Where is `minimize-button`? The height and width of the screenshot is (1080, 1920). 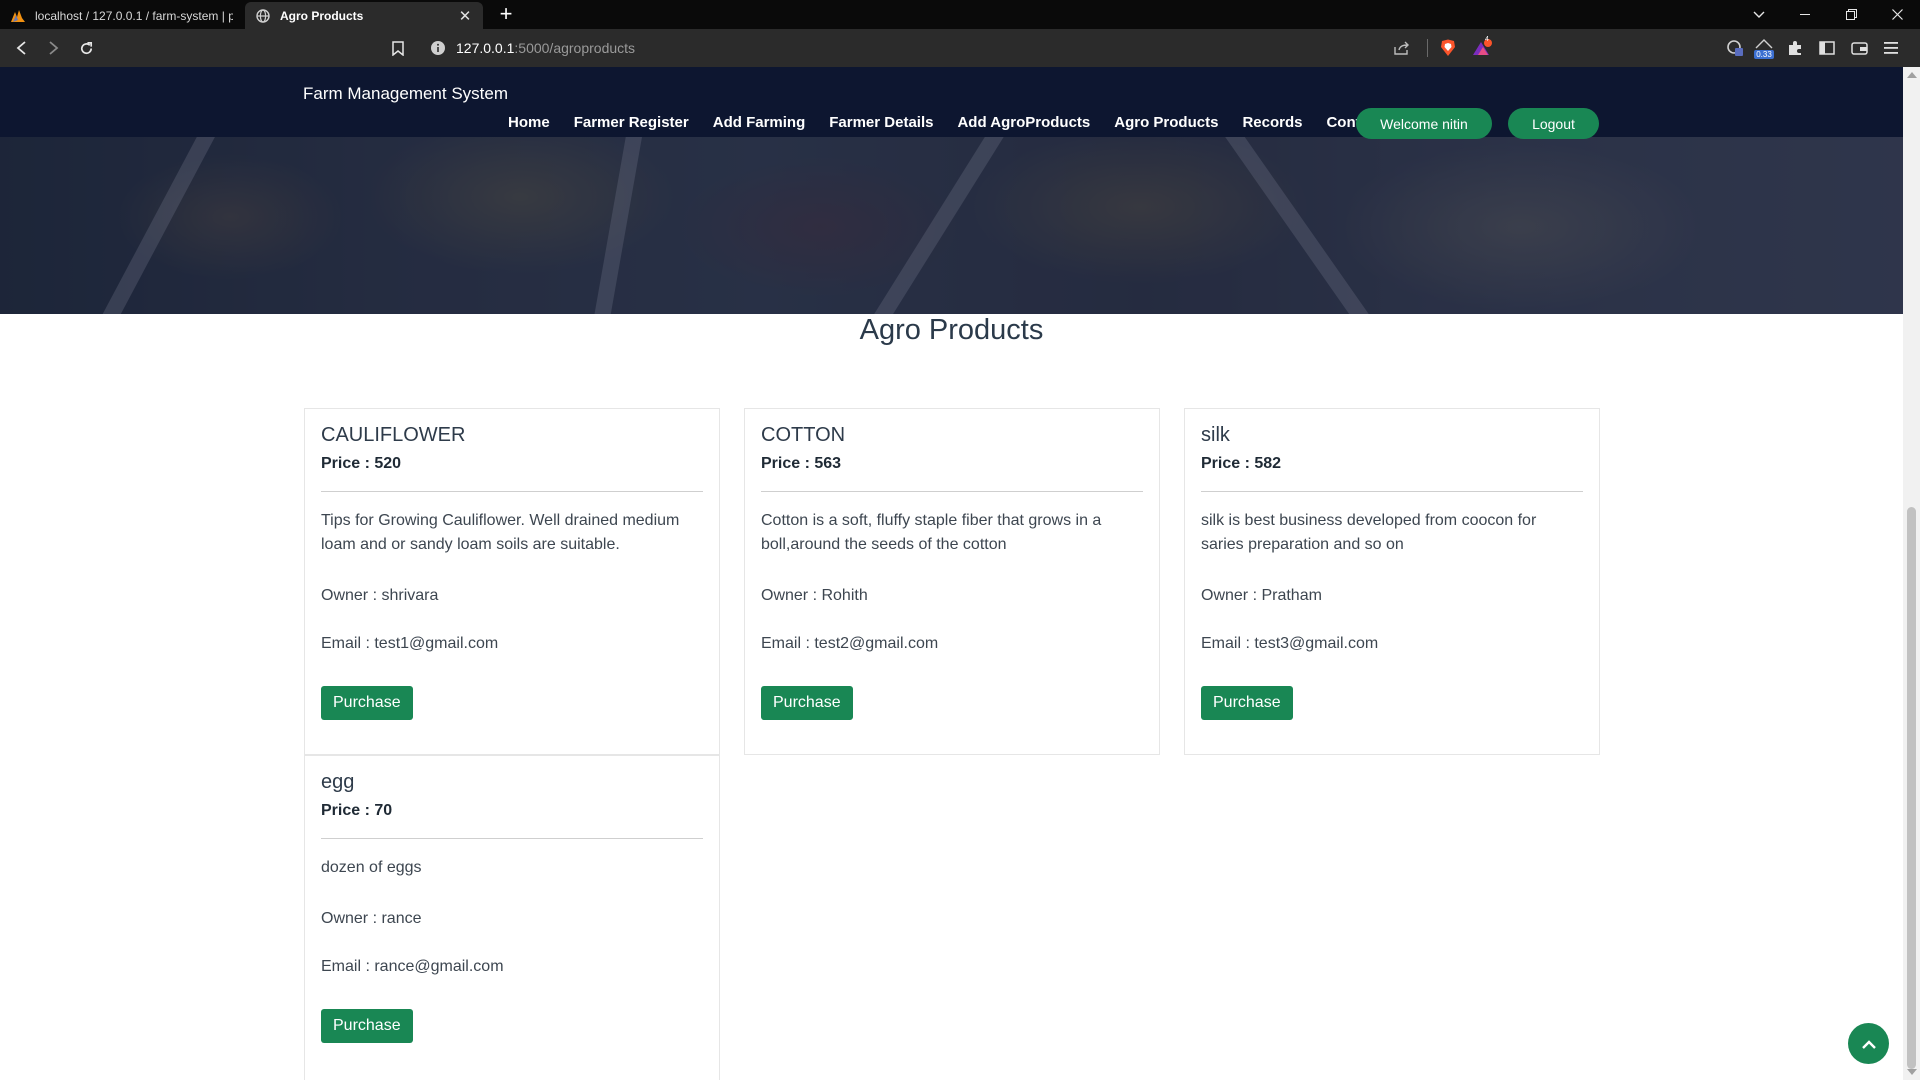
minimize-button is located at coordinates (1805, 14).